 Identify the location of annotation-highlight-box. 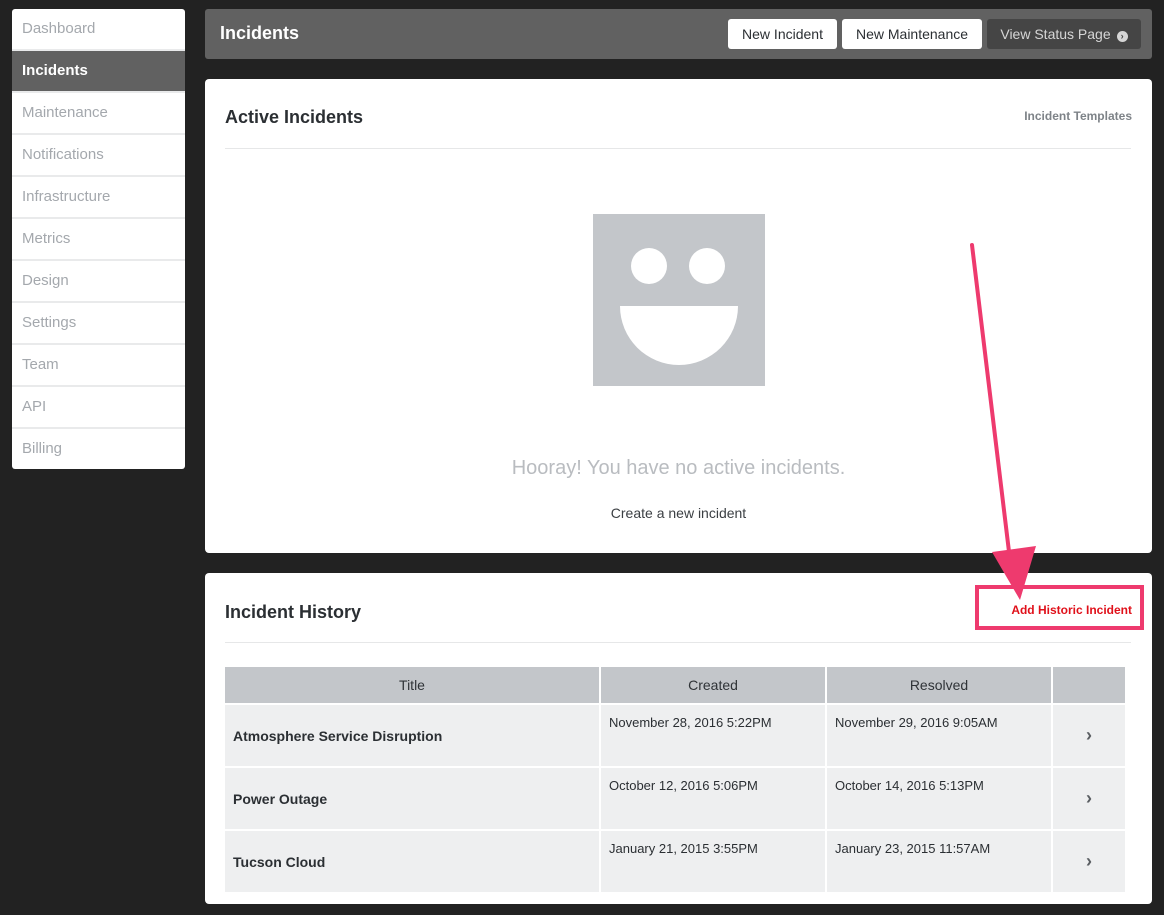
(1059, 607).